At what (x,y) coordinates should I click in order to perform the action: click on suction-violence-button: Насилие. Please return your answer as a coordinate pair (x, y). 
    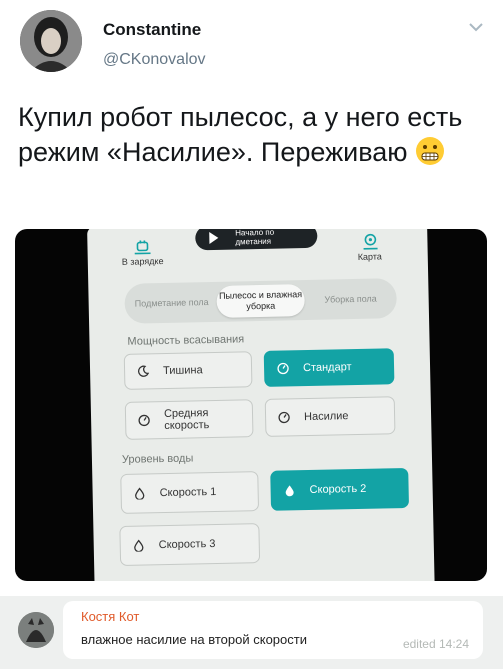
    Looking at the image, I should click on (330, 416).